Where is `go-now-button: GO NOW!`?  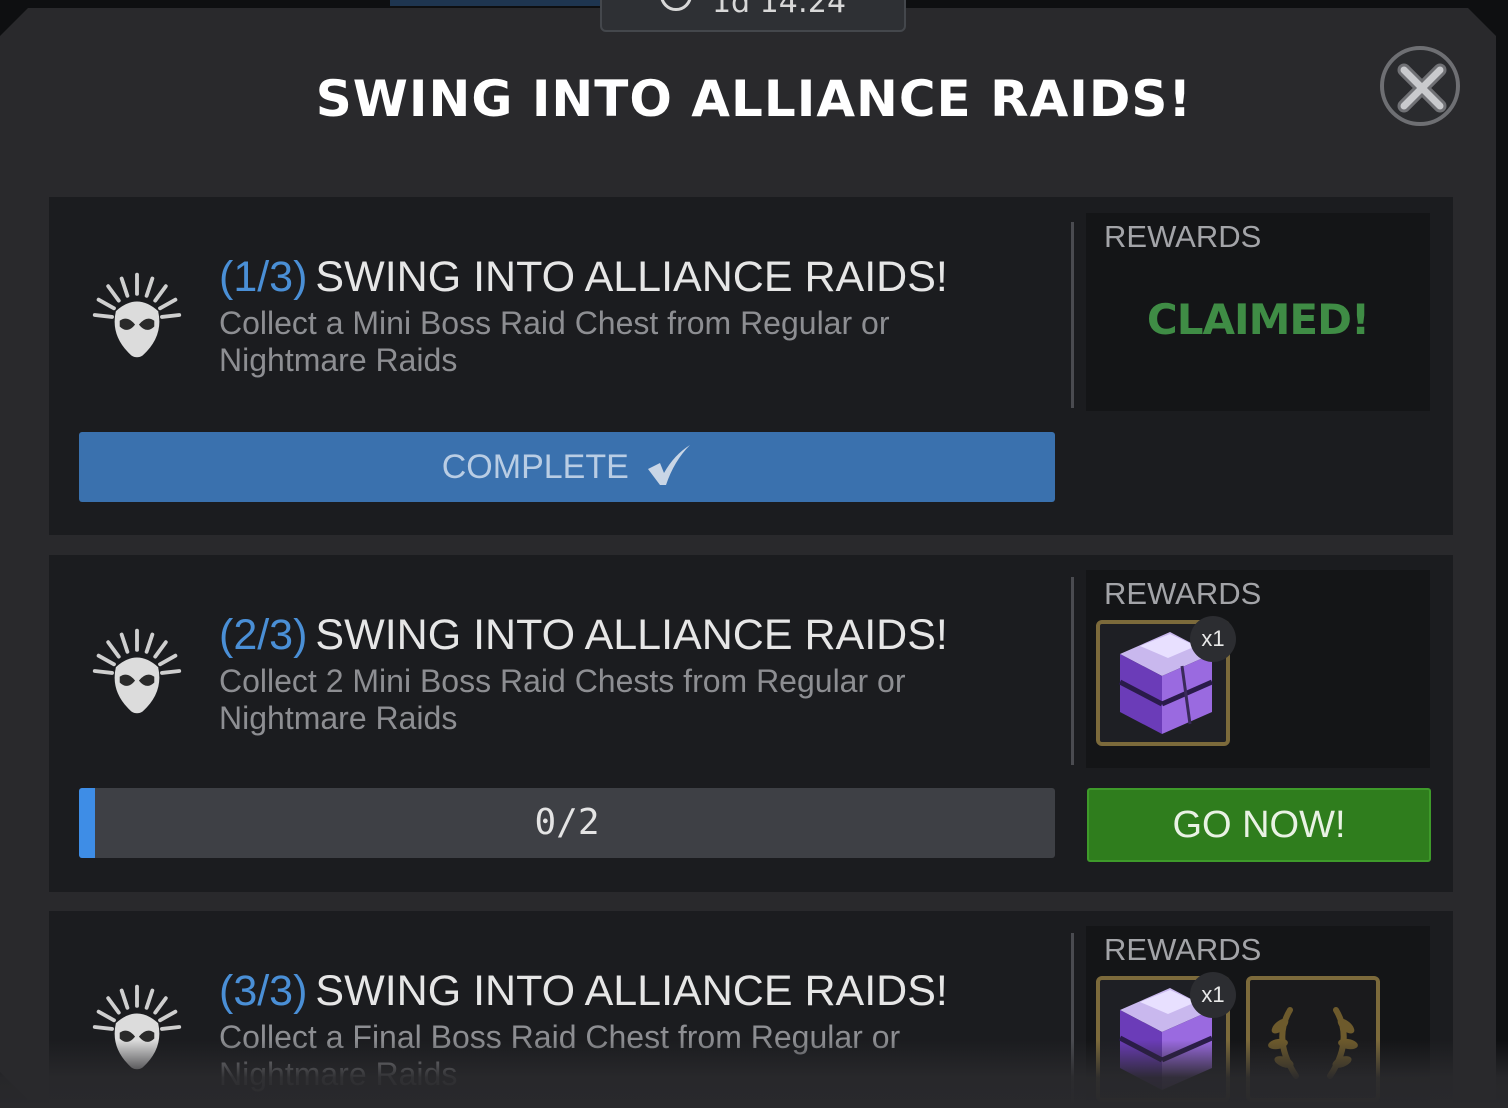
go-now-button: GO NOW! is located at coordinates (1259, 825).